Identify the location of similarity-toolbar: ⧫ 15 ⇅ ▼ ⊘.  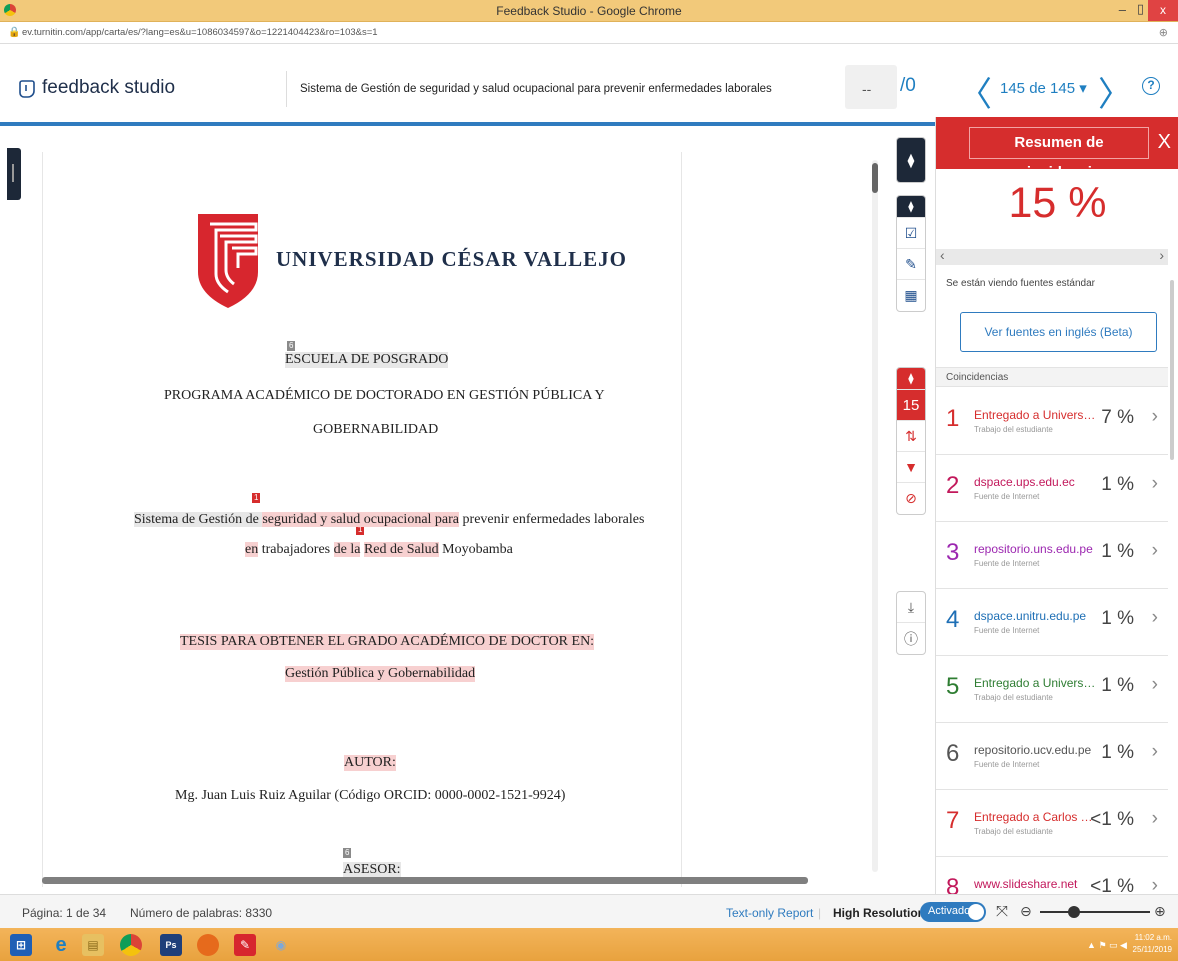
(911, 441).